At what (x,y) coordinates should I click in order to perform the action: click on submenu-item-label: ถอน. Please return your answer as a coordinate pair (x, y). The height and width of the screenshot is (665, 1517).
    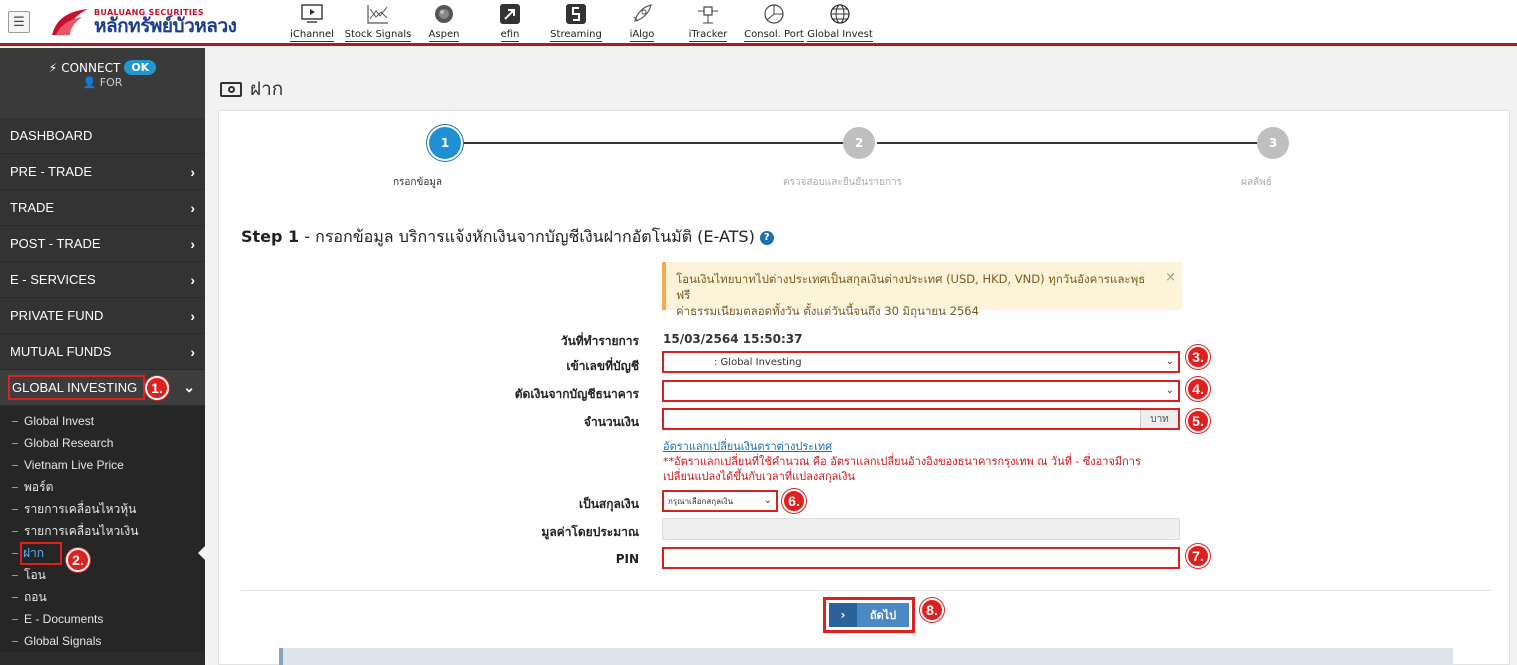
    Looking at the image, I should click on (35, 596).